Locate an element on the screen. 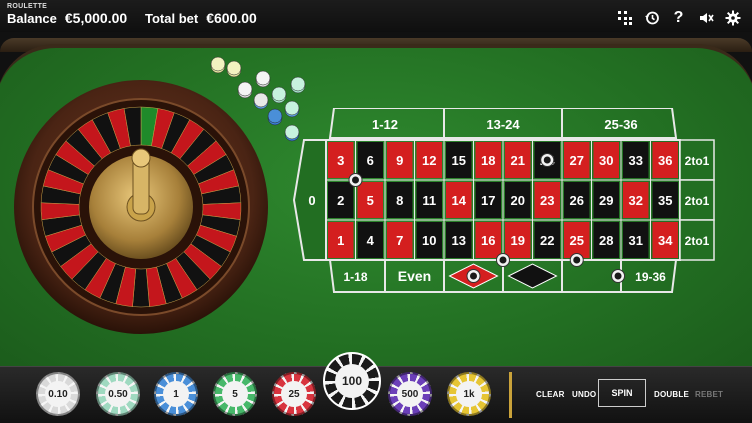 The image size is (752, 423). history-icon is located at coordinates (651, 18).